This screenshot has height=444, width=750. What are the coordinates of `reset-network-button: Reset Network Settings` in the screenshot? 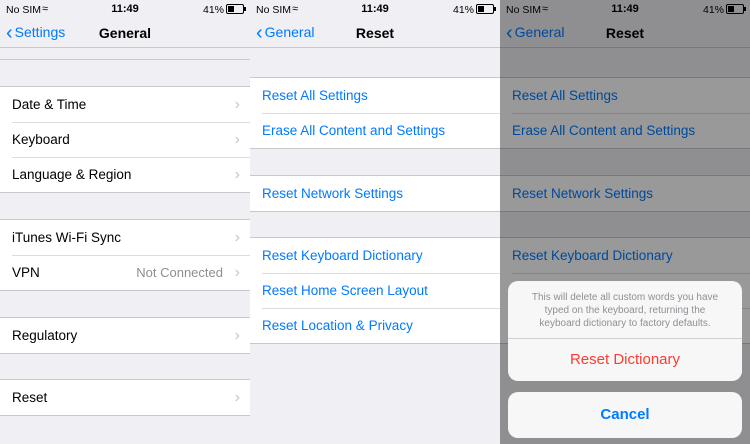 It's located at (375, 193).